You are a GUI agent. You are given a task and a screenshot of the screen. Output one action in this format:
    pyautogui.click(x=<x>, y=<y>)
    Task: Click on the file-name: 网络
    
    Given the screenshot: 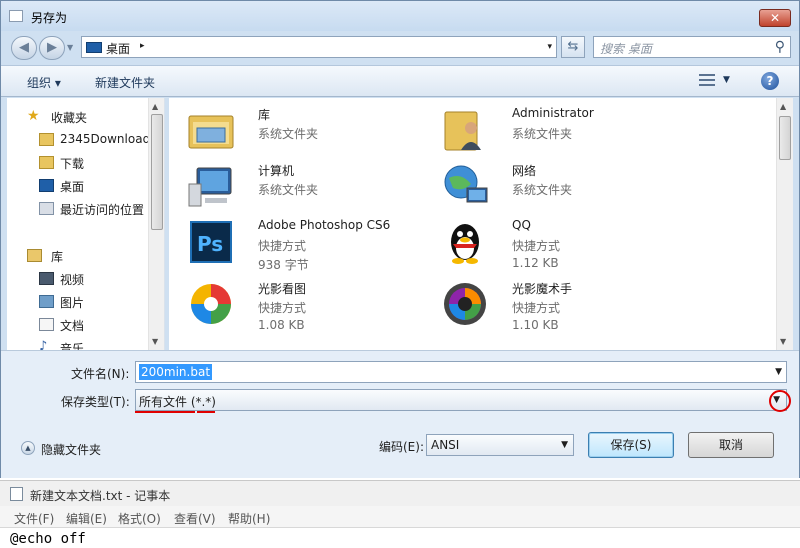 What is the action you would take?
    pyautogui.click(x=524, y=171)
    